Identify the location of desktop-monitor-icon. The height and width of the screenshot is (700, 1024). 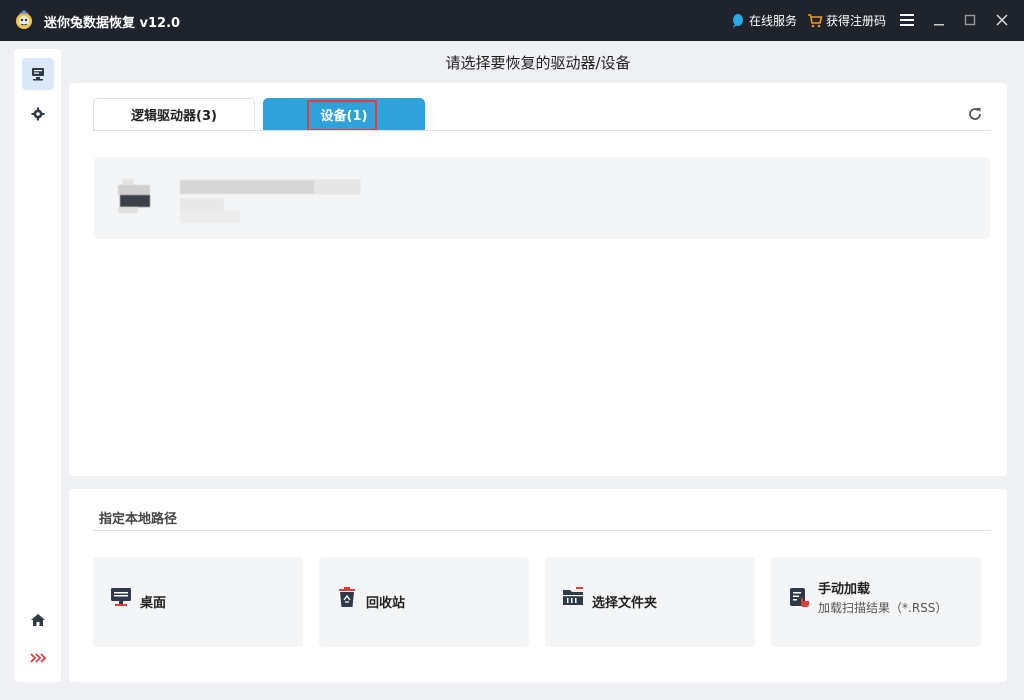
(121, 597).